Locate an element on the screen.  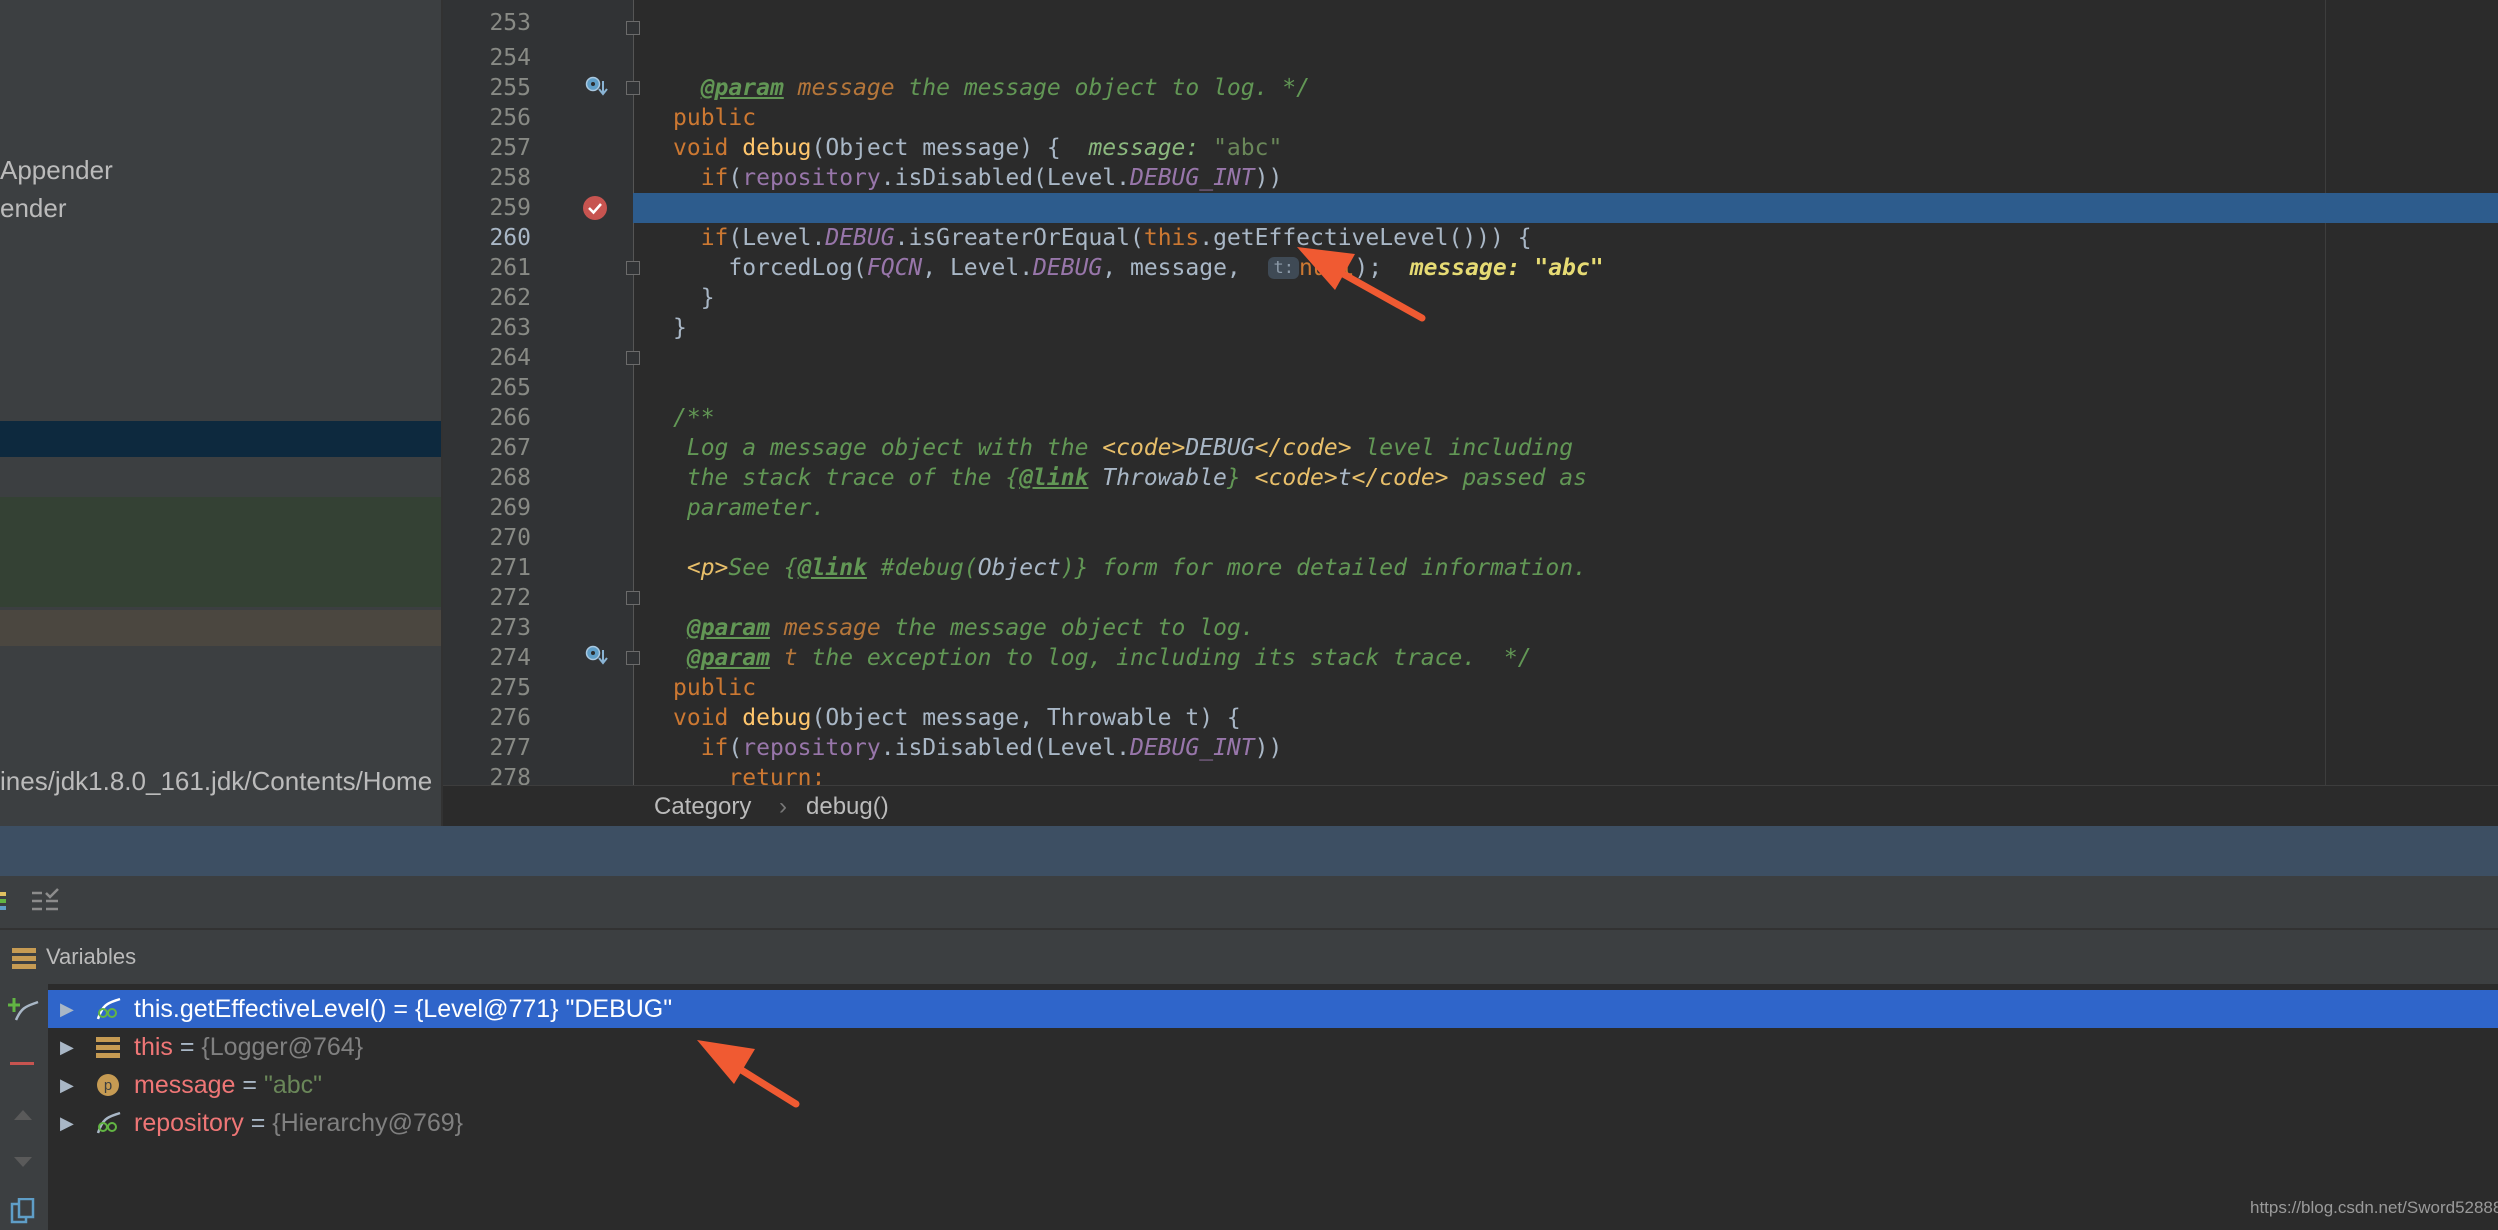
code-line-258: 258 return; is located at coordinates (1470, 177).